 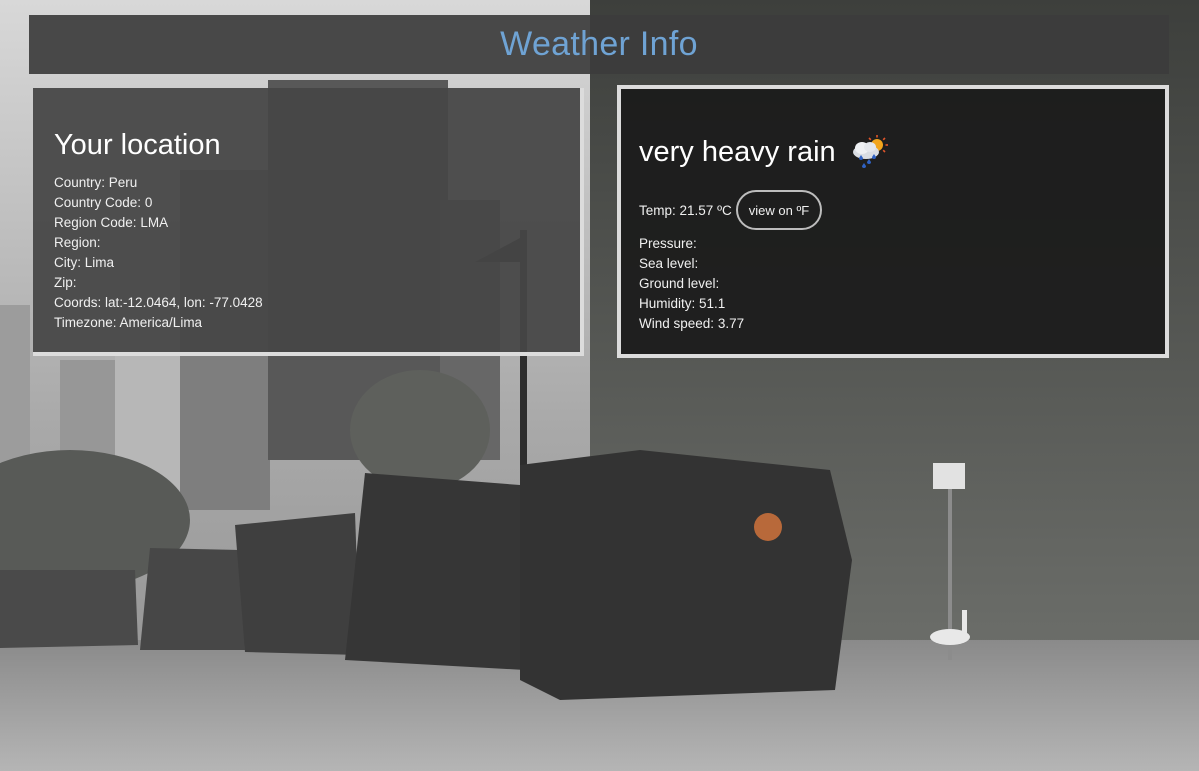 What do you see at coordinates (893, 210) in the screenshot?
I see `temperature-row: Temp: 21.57 ºC view on ºF` at bounding box center [893, 210].